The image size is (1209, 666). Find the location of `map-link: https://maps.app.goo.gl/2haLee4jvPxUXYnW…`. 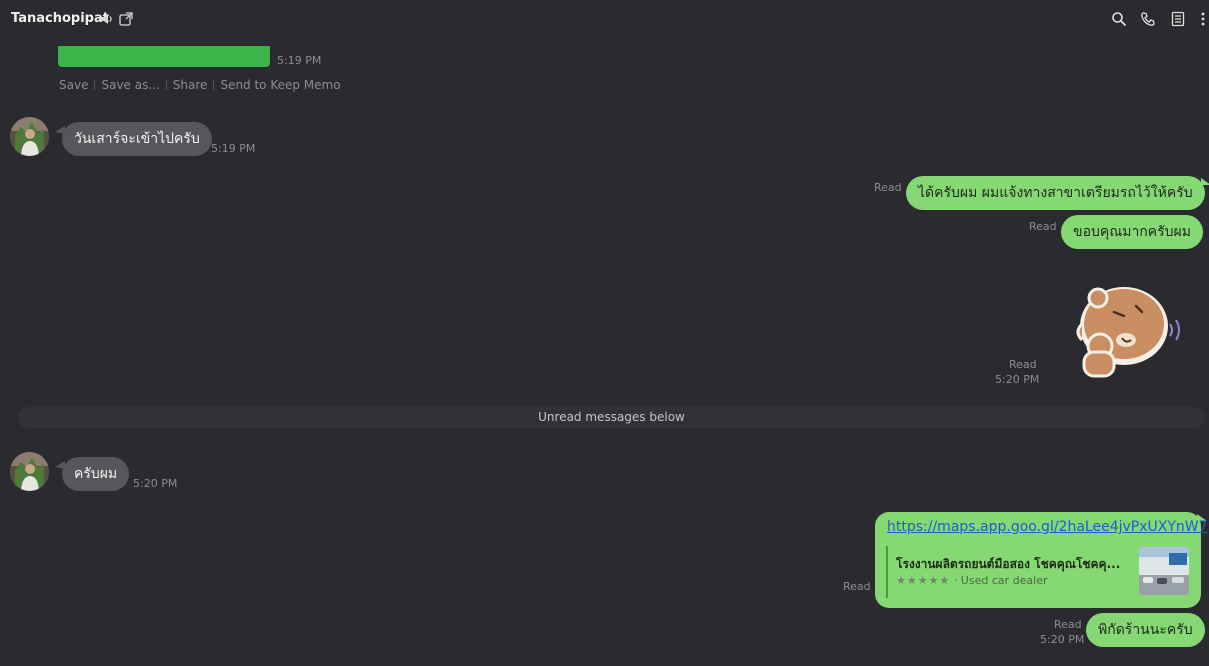

map-link: https://maps.app.goo.gl/2haLee4jvPxUXYnW… is located at coordinates (1047, 527).